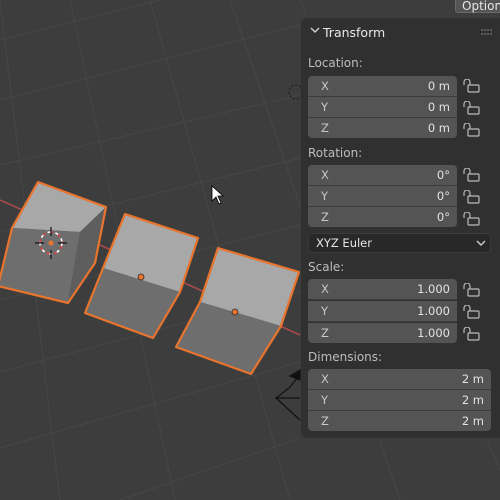 The width and height of the screenshot is (500, 500). I want to click on rotation-mode-value: XYZ Euler, so click(344, 243).